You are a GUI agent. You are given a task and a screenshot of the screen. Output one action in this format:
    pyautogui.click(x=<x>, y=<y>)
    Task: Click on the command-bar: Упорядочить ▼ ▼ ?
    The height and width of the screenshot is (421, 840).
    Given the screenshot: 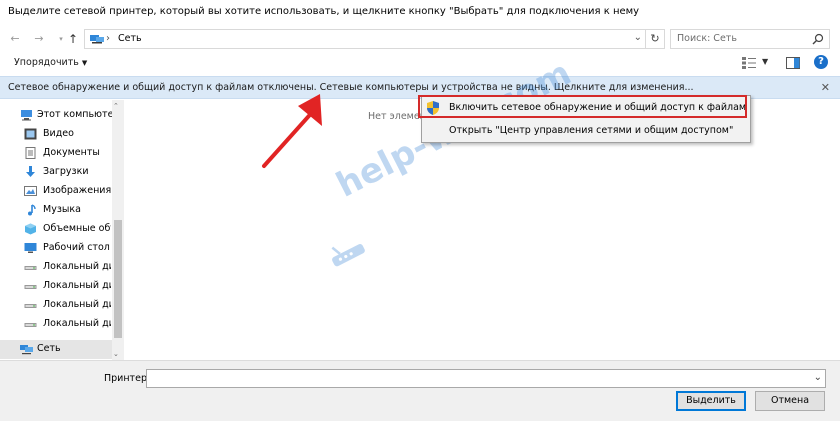 What is the action you would take?
    pyautogui.click(x=420, y=64)
    